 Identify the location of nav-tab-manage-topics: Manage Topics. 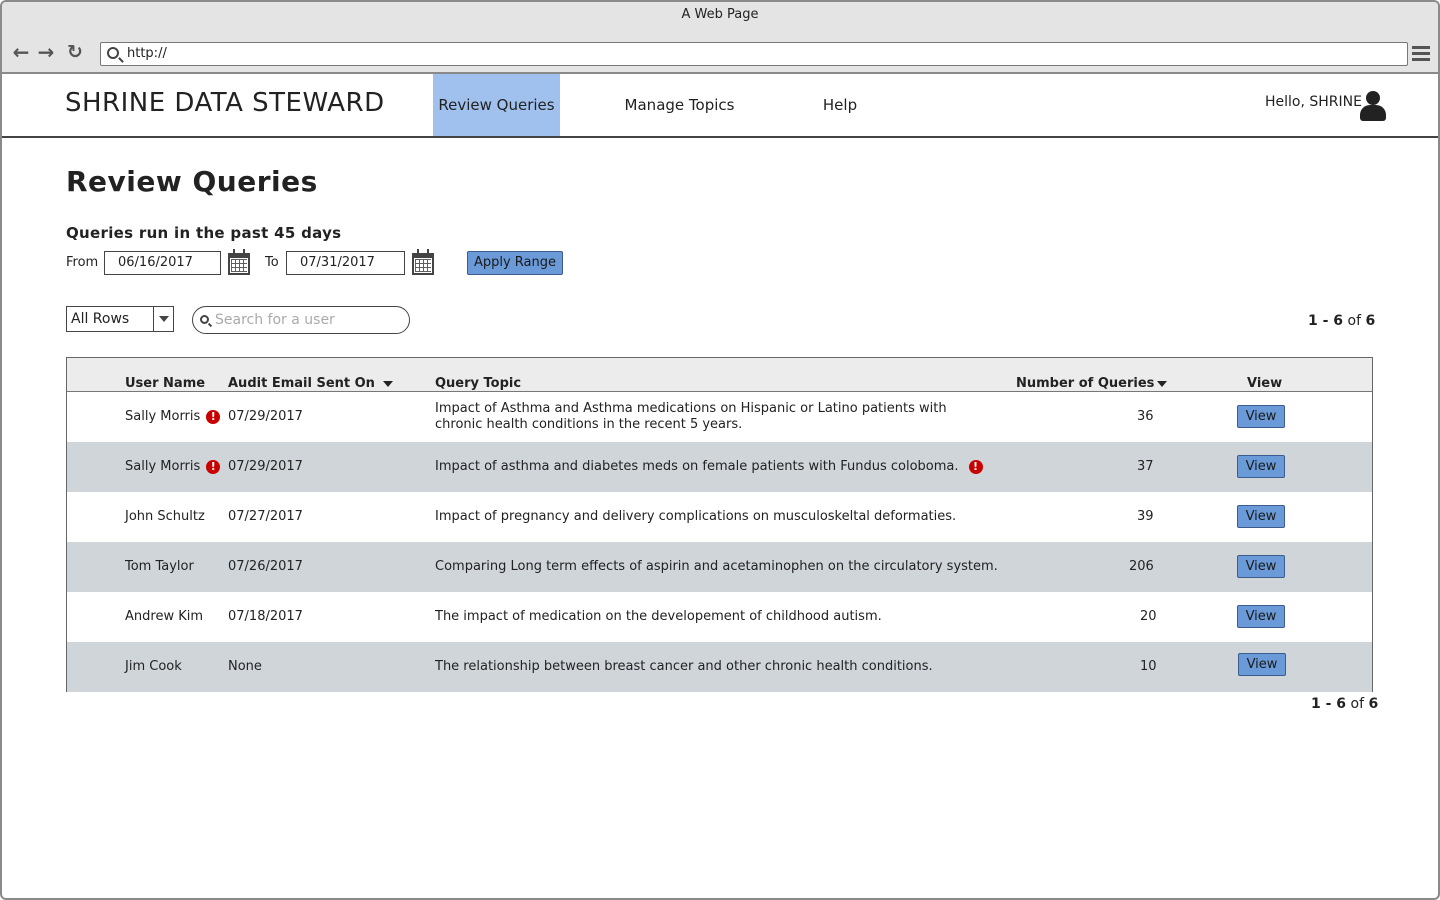
(679, 105).